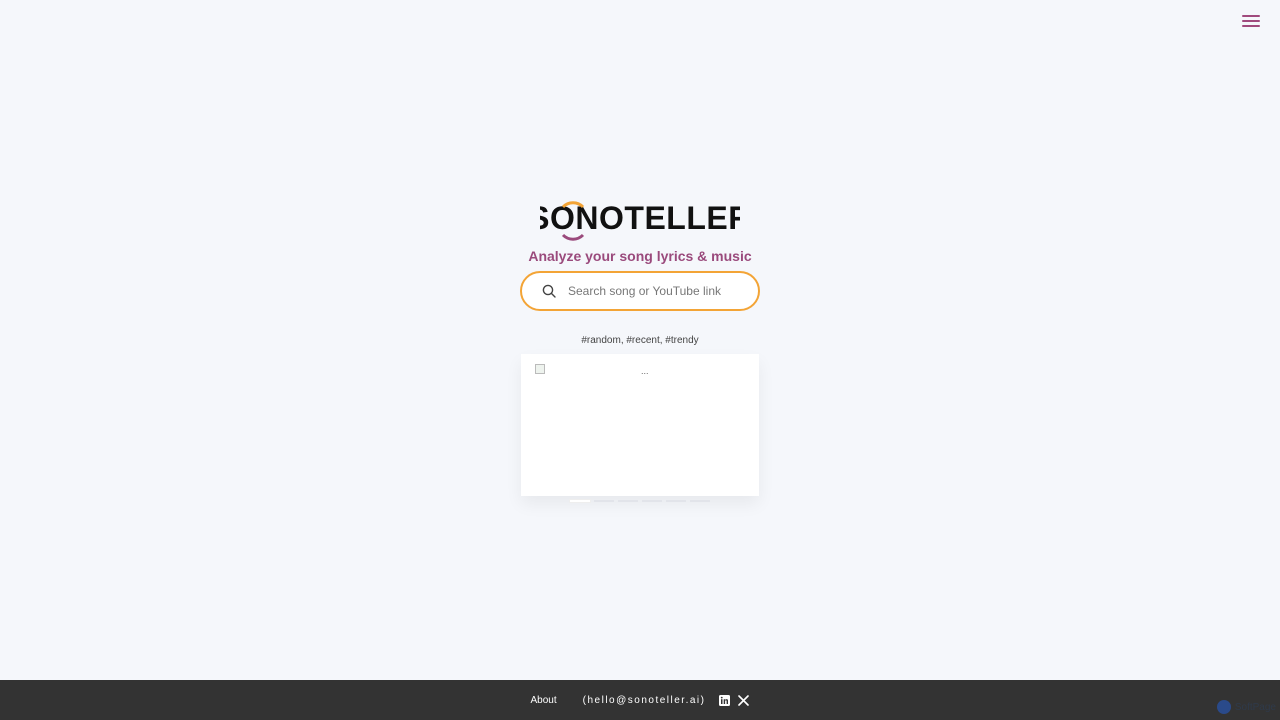 The width and height of the screenshot is (1280, 720). I want to click on softpage-badge: SoftPage, so click(1246, 707).